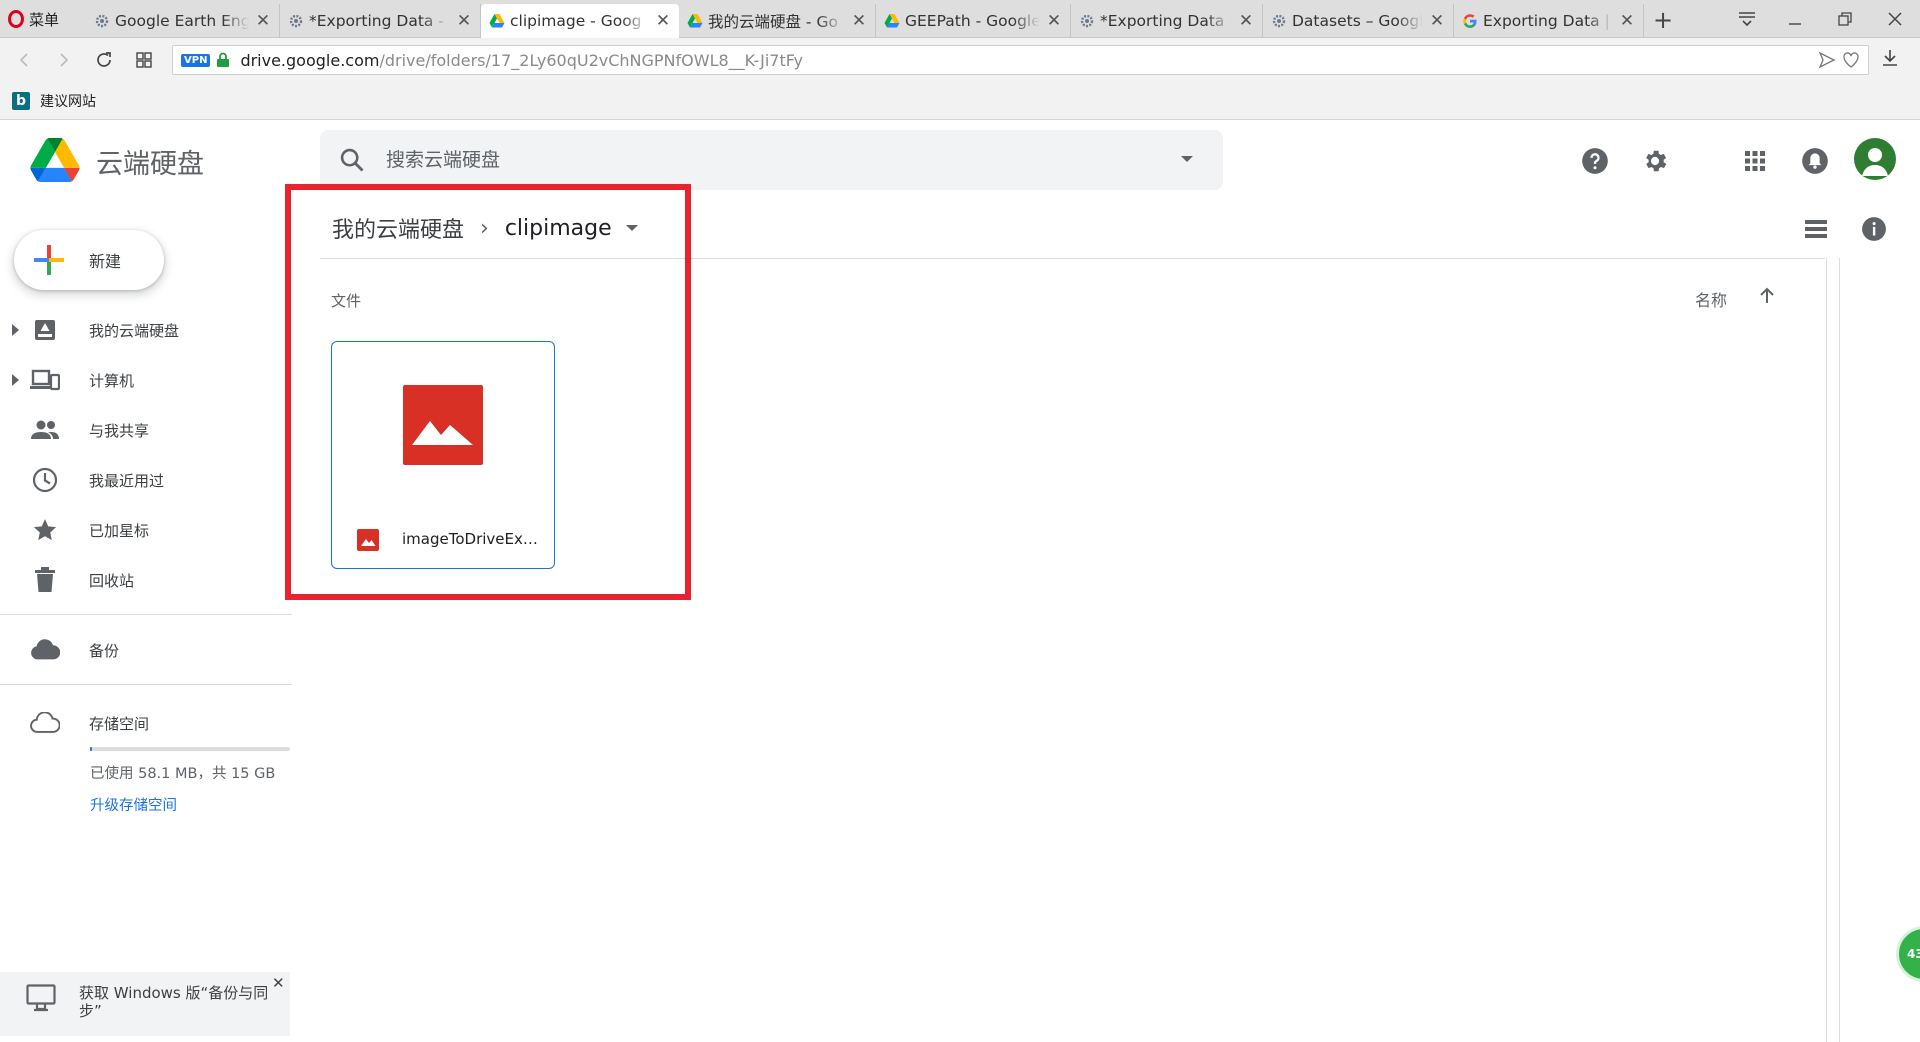 This screenshot has width=1920, height=1042. What do you see at coordinates (144, 60) in the screenshot?
I see `speed-dial-icon` at bounding box center [144, 60].